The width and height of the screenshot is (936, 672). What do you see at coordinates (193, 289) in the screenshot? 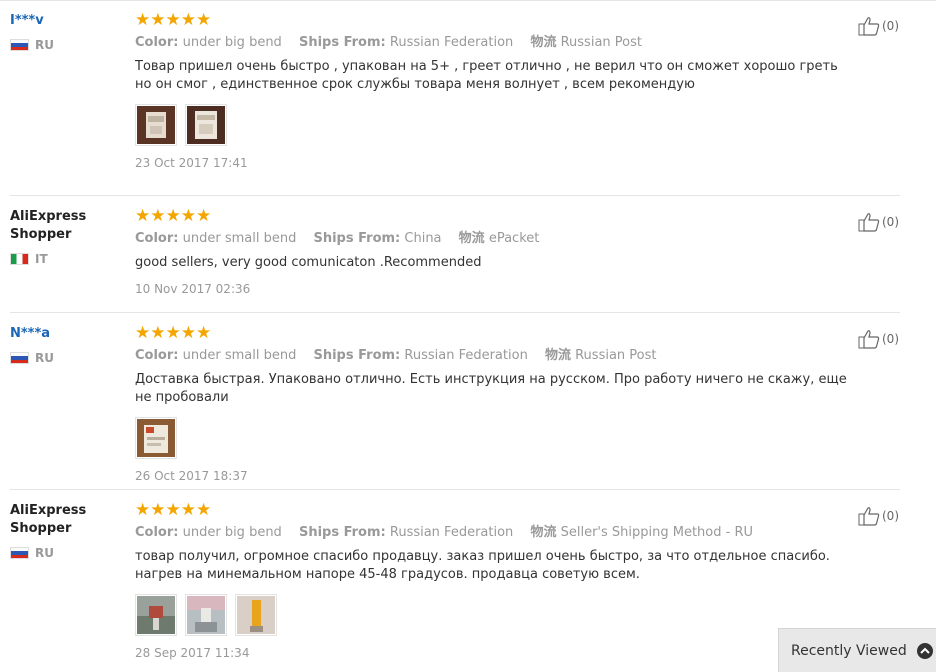
I see `review-date: 10 Nov 2017 02:36` at bounding box center [193, 289].